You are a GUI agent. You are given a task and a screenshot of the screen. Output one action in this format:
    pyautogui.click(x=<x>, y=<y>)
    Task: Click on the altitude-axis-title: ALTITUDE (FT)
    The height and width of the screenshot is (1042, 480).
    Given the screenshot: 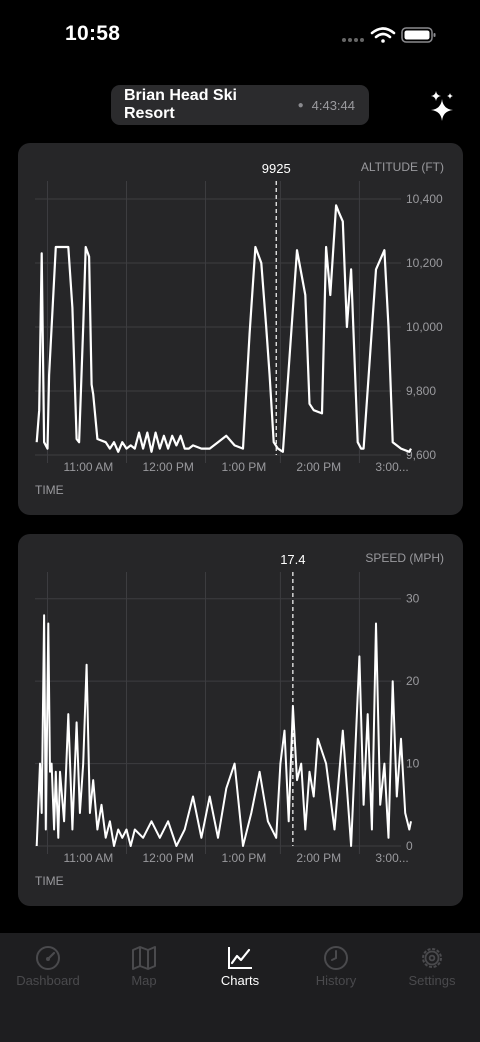 What is the action you would take?
    pyautogui.click(x=402, y=167)
    